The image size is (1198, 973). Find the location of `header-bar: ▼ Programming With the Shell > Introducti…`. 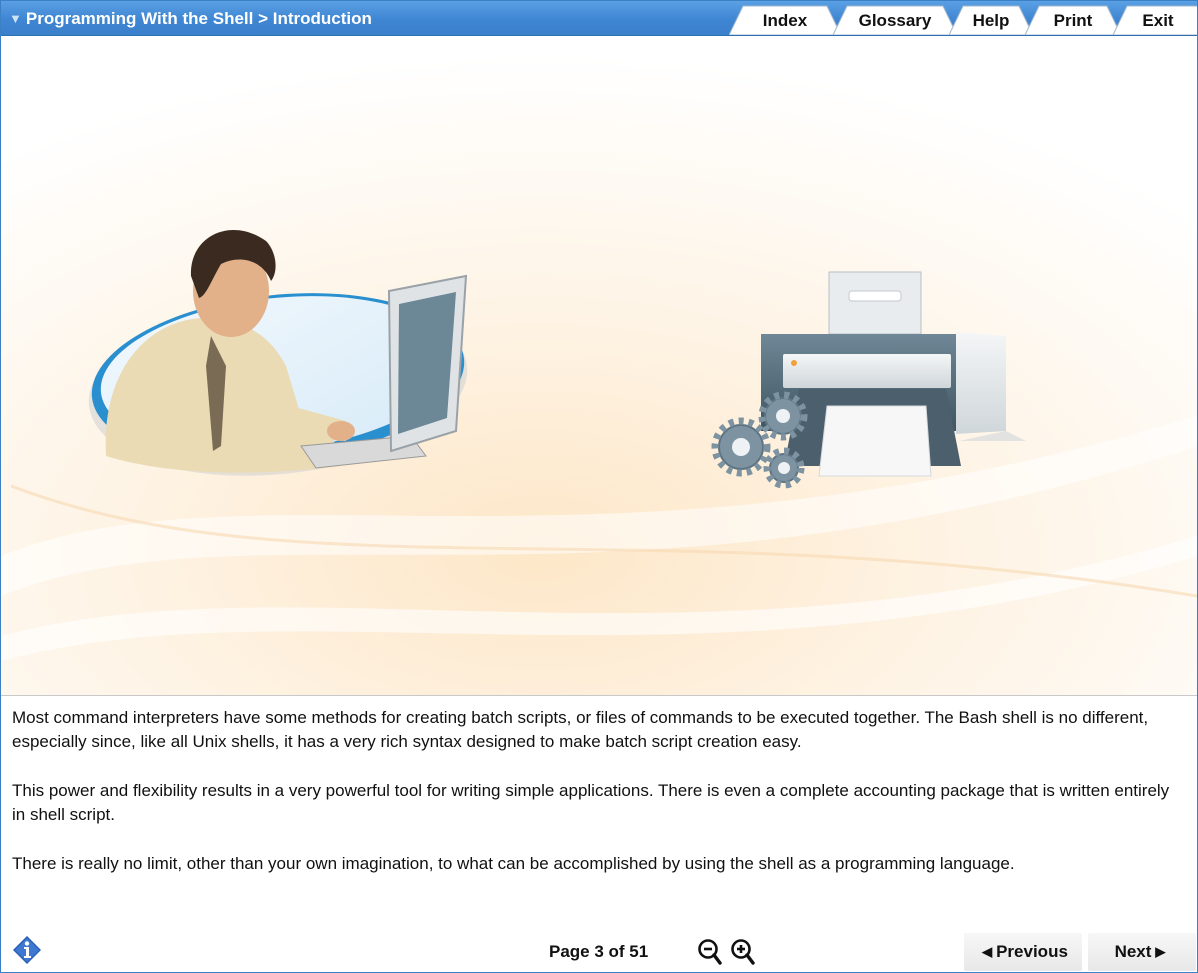

header-bar: ▼ Programming With the Shell > Introducti… is located at coordinates (599, 18).